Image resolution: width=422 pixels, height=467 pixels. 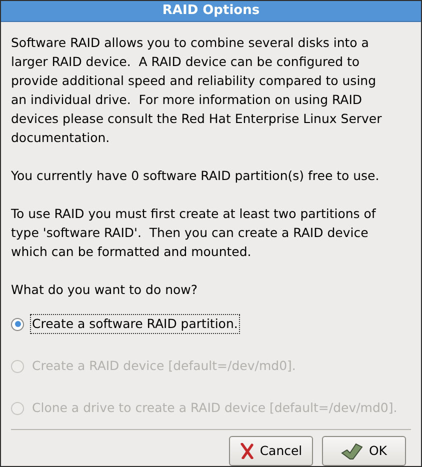 What do you see at coordinates (211, 11) in the screenshot?
I see `window-title: RAID Options` at bounding box center [211, 11].